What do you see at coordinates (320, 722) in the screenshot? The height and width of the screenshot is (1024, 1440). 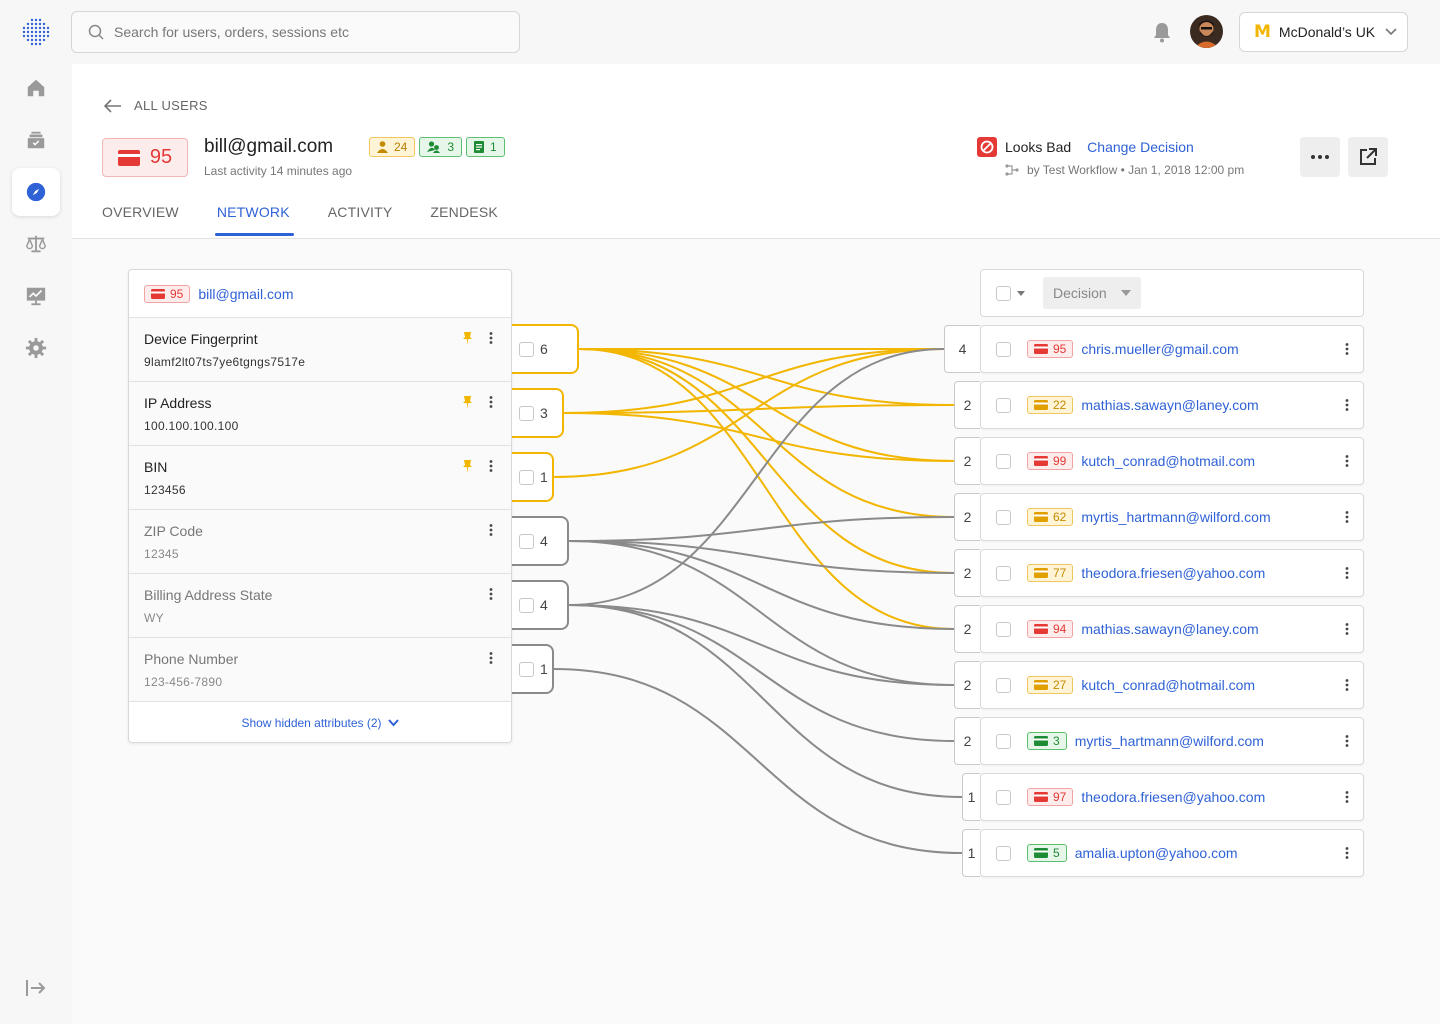 I see `show-hidden-attributes-button: Show hidden attributes (2)` at bounding box center [320, 722].